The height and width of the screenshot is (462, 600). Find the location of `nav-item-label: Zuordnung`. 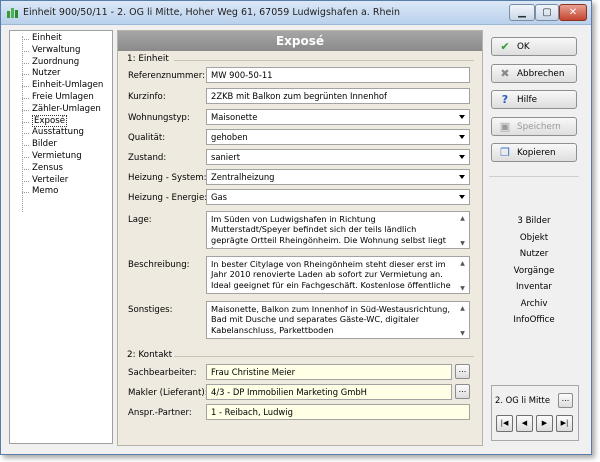

nav-item-label: Zuordnung is located at coordinates (56, 61).